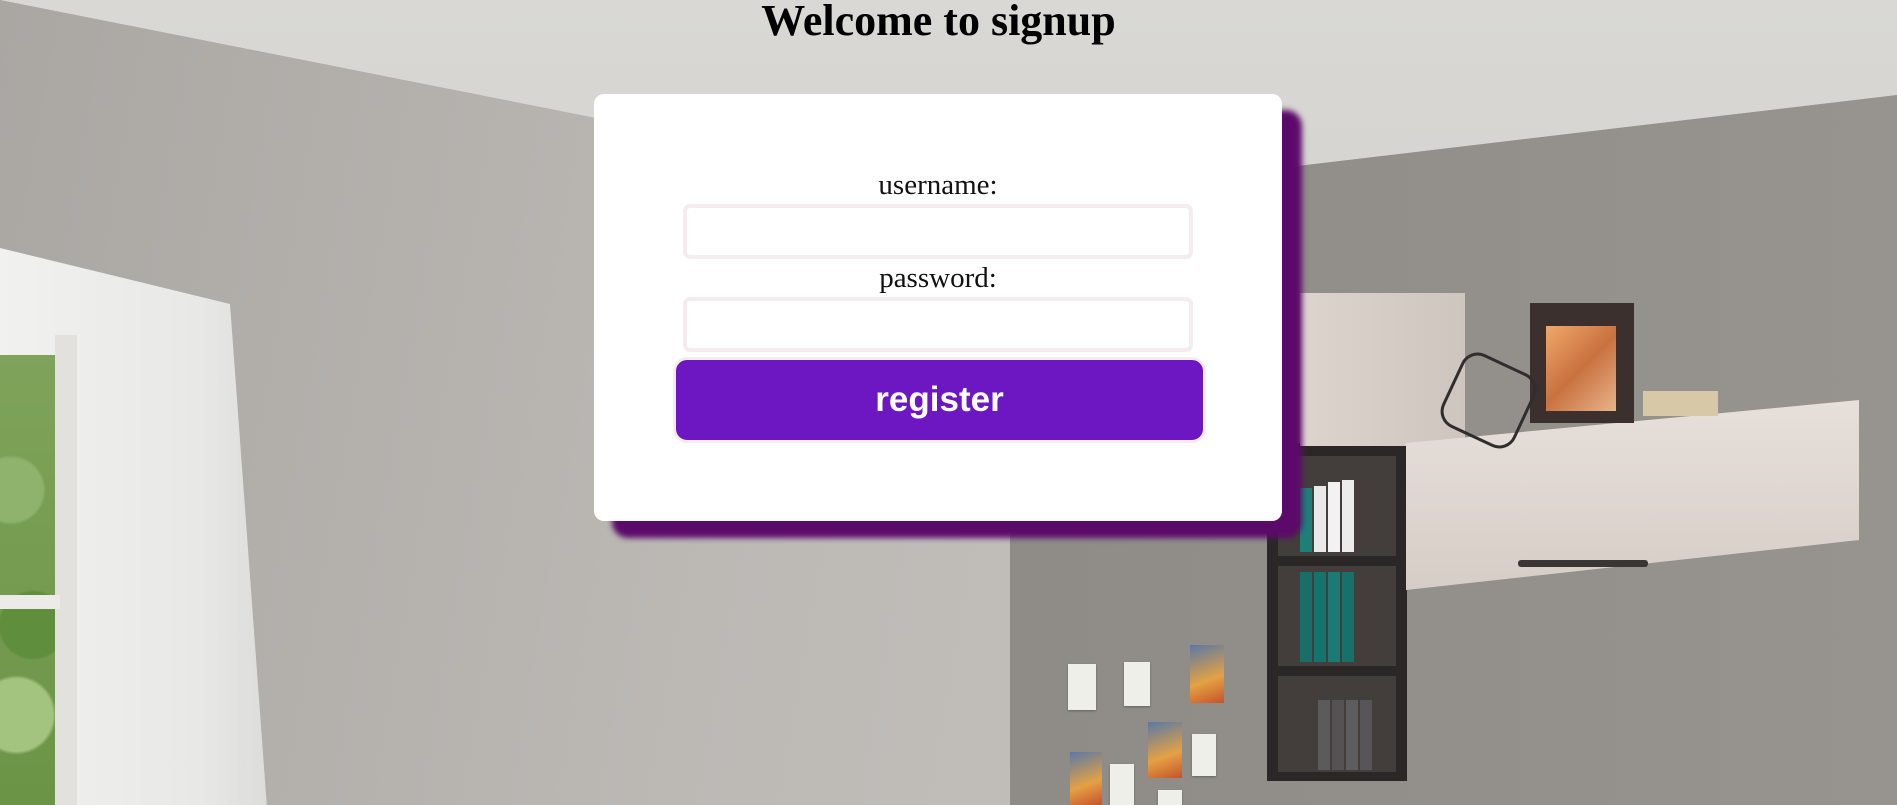  I want to click on shelf-box, so click(1680, 403).